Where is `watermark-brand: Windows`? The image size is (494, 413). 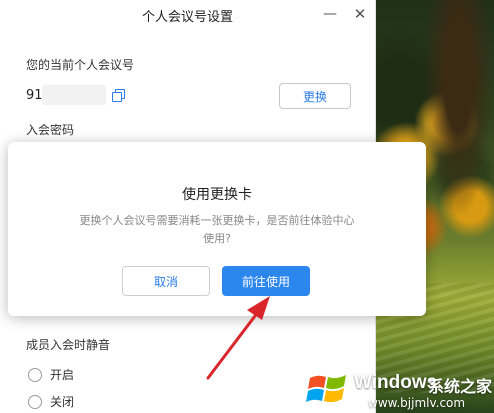
watermark-brand: Windows is located at coordinates (396, 382).